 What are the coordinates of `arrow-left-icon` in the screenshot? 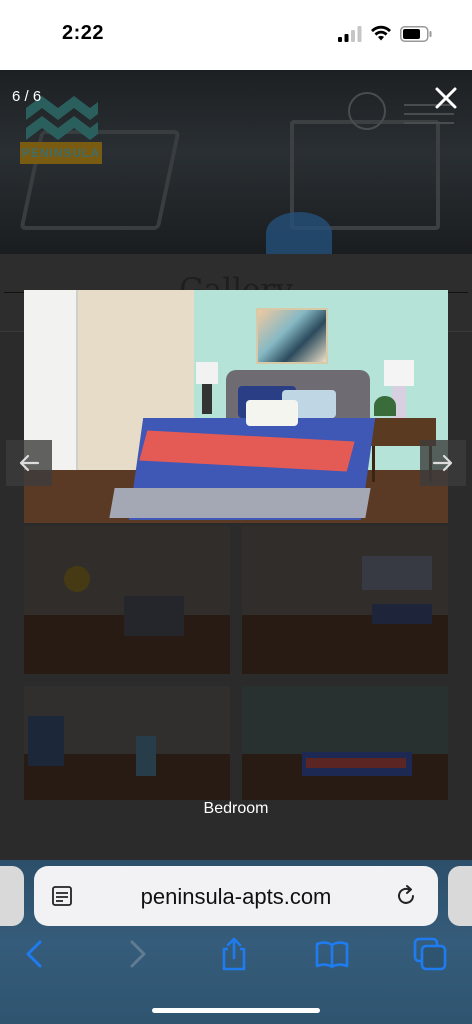 It's located at (29, 463).